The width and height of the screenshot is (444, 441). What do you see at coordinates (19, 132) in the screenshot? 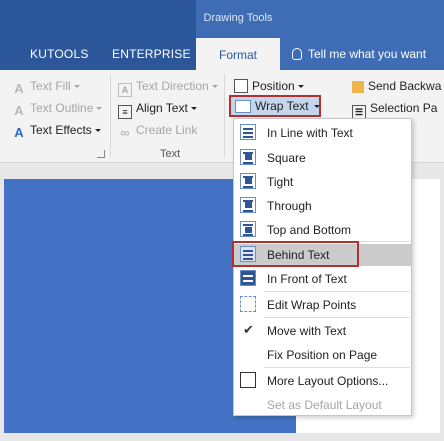
I see `text-effects-icon: A` at bounding box center [19, 132].